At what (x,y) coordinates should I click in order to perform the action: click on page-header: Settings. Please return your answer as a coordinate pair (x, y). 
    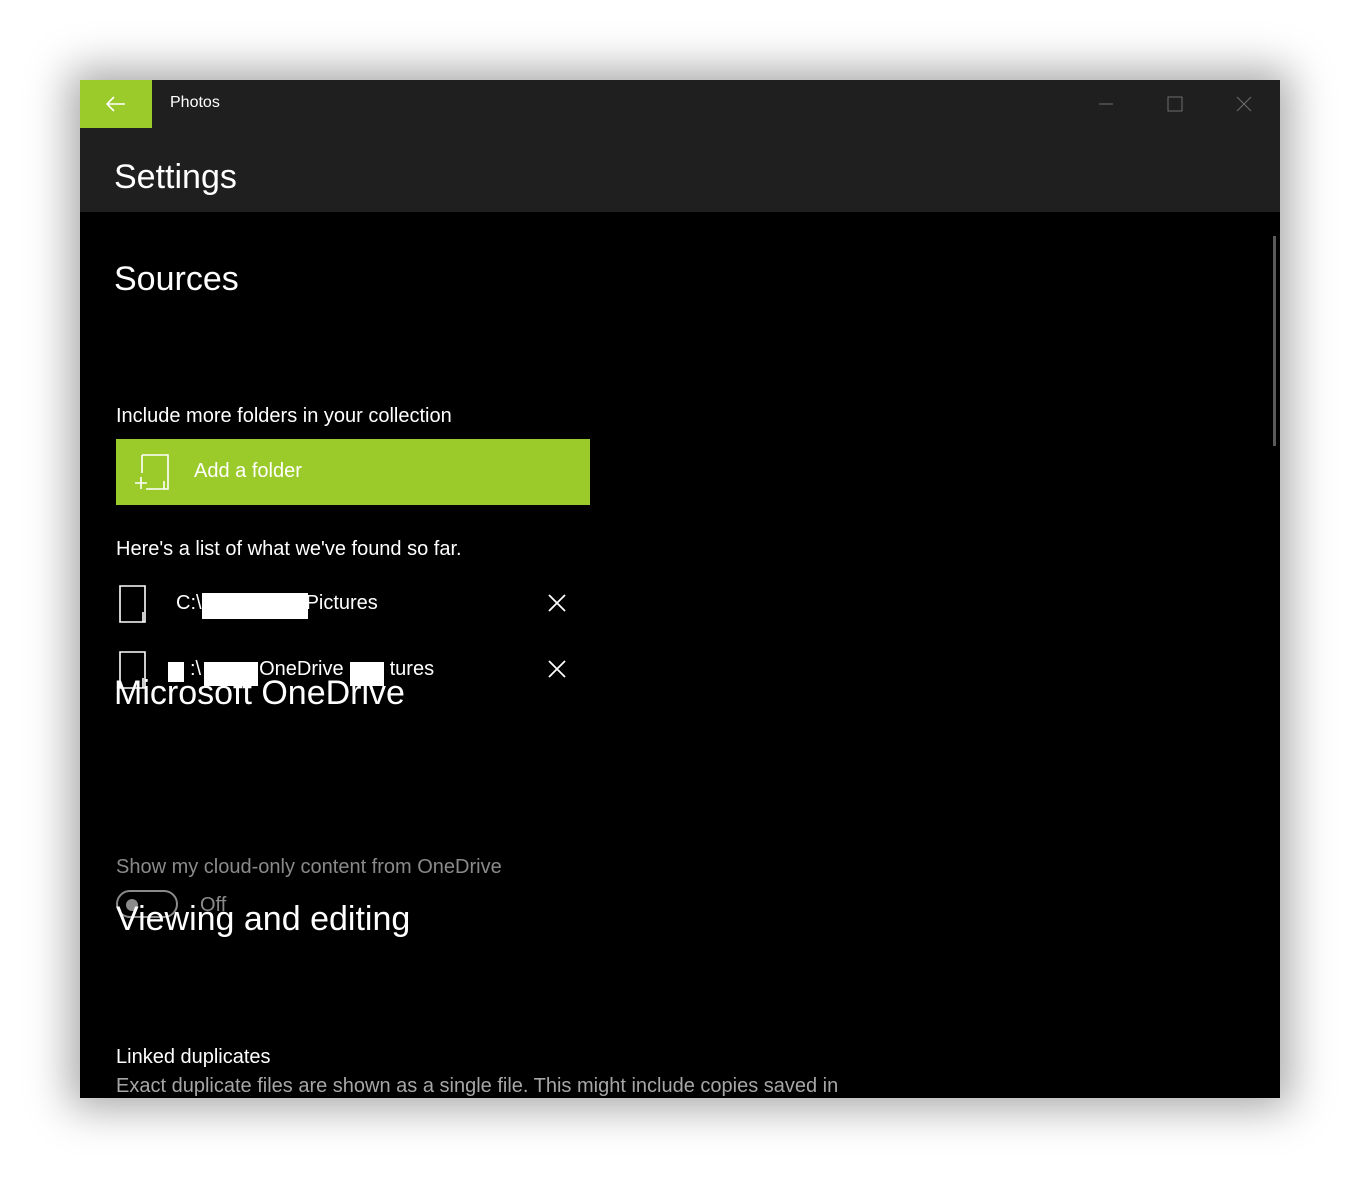
    Looking at the image, I should click on (680, 170).